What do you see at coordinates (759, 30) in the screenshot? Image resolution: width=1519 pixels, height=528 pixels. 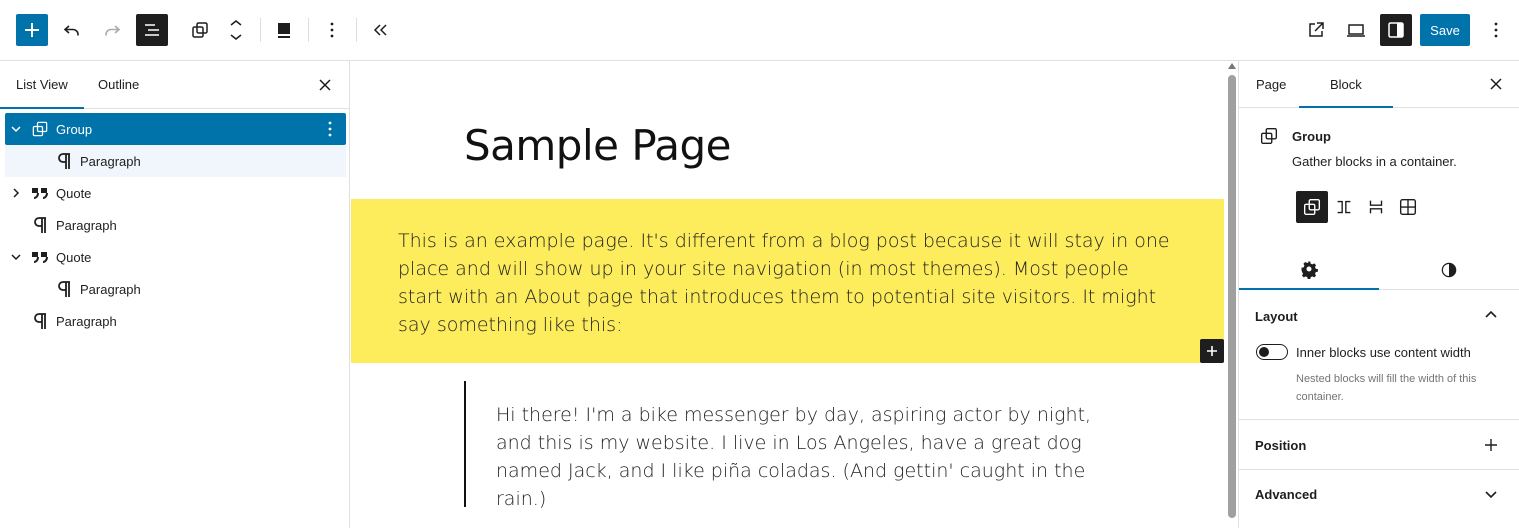 I see `editor-toolbar: Save` at bounding box center [759, 30].